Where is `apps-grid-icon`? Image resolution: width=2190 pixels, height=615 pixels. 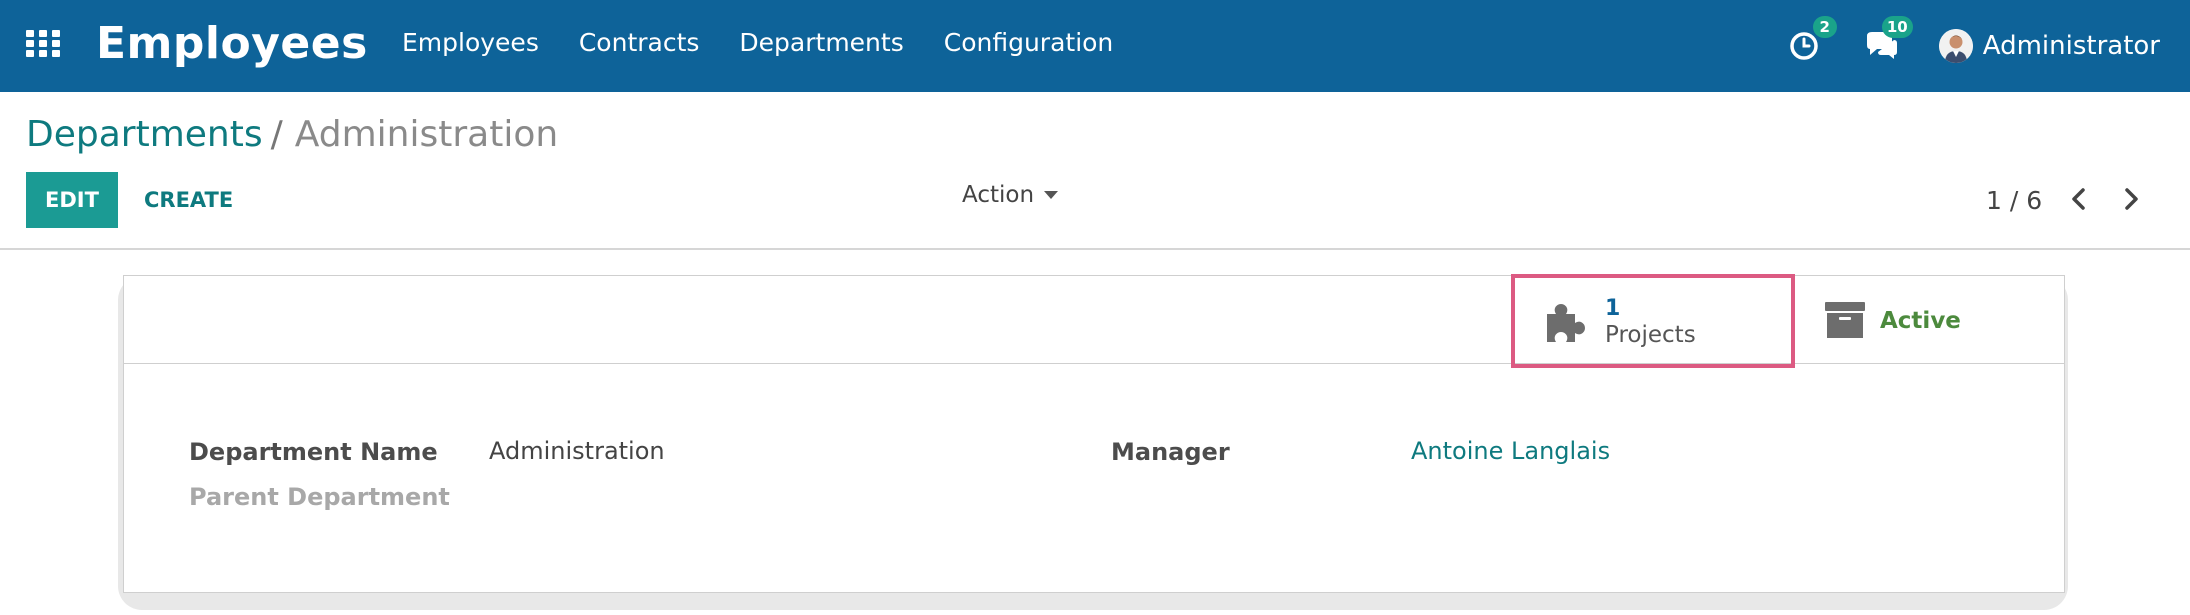 apps-grid-icon is located at coordinates (44, 44).